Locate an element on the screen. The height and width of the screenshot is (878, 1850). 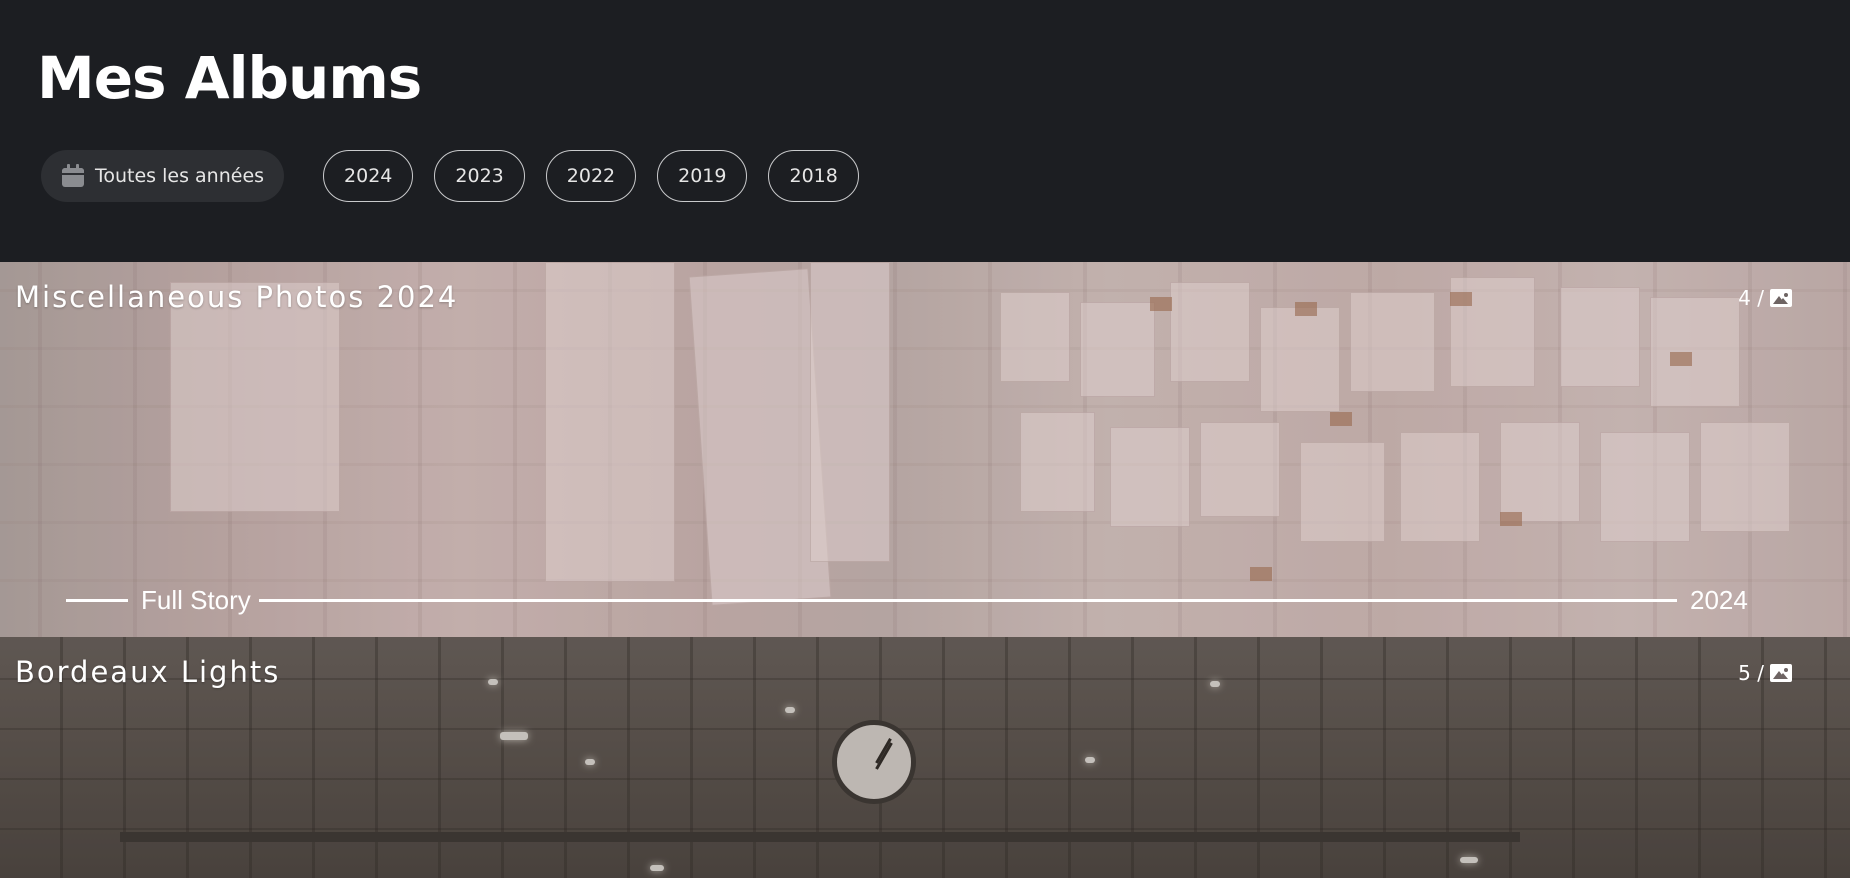
album-story-timeline: Full Story 2024 is located at coordinates (907, 600).